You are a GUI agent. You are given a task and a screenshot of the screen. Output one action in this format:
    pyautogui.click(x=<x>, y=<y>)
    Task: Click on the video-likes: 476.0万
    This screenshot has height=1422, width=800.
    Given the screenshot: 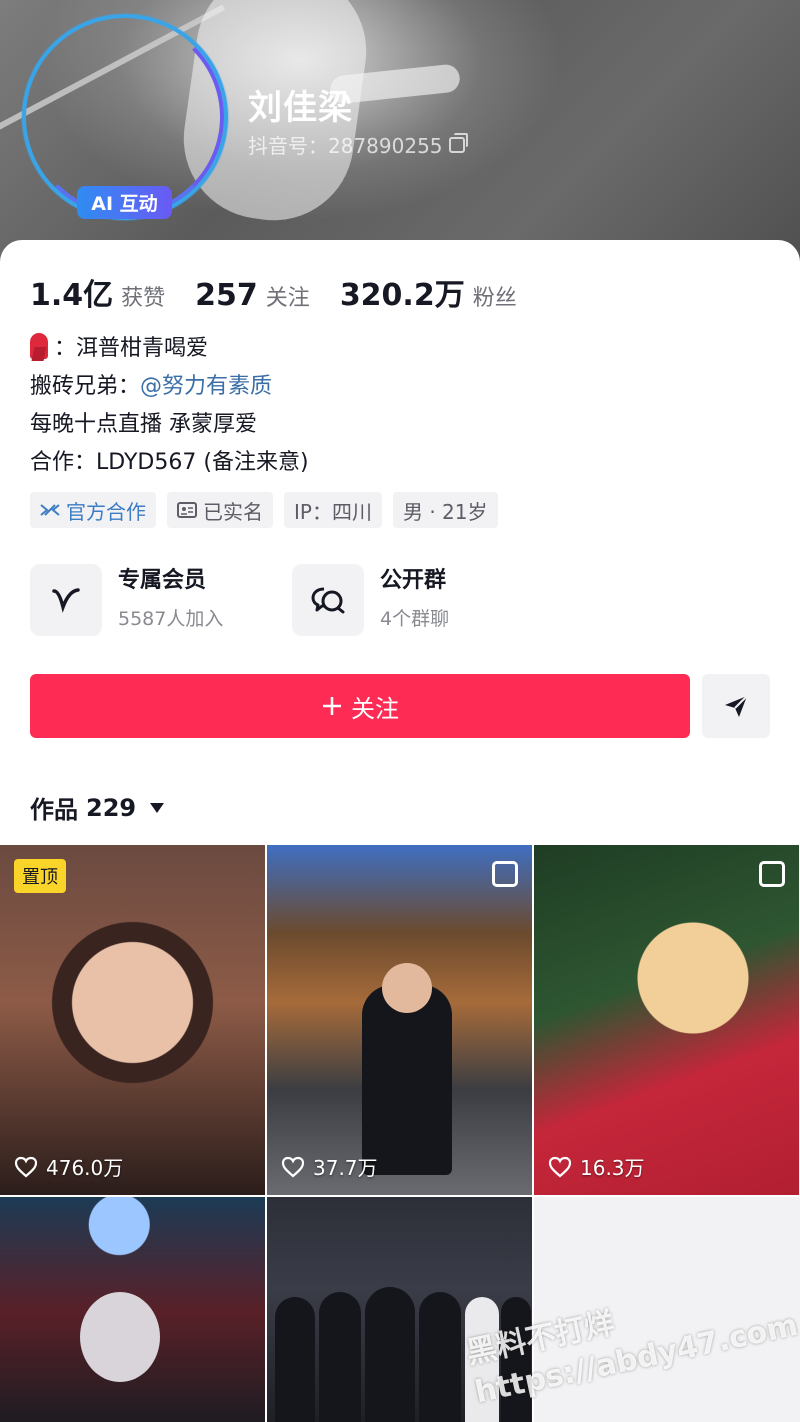 What is the action you would take?
    pyautogui.click(x=68, y=1166)
    